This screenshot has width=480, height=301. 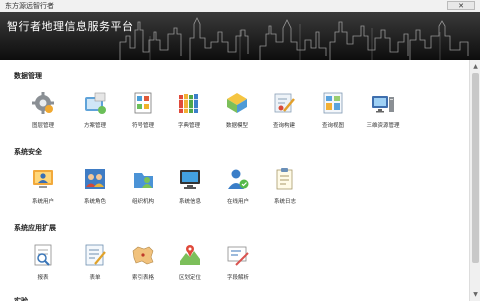 I want to click on tile-query-build: 查询构建, so click(x=284, y=110).